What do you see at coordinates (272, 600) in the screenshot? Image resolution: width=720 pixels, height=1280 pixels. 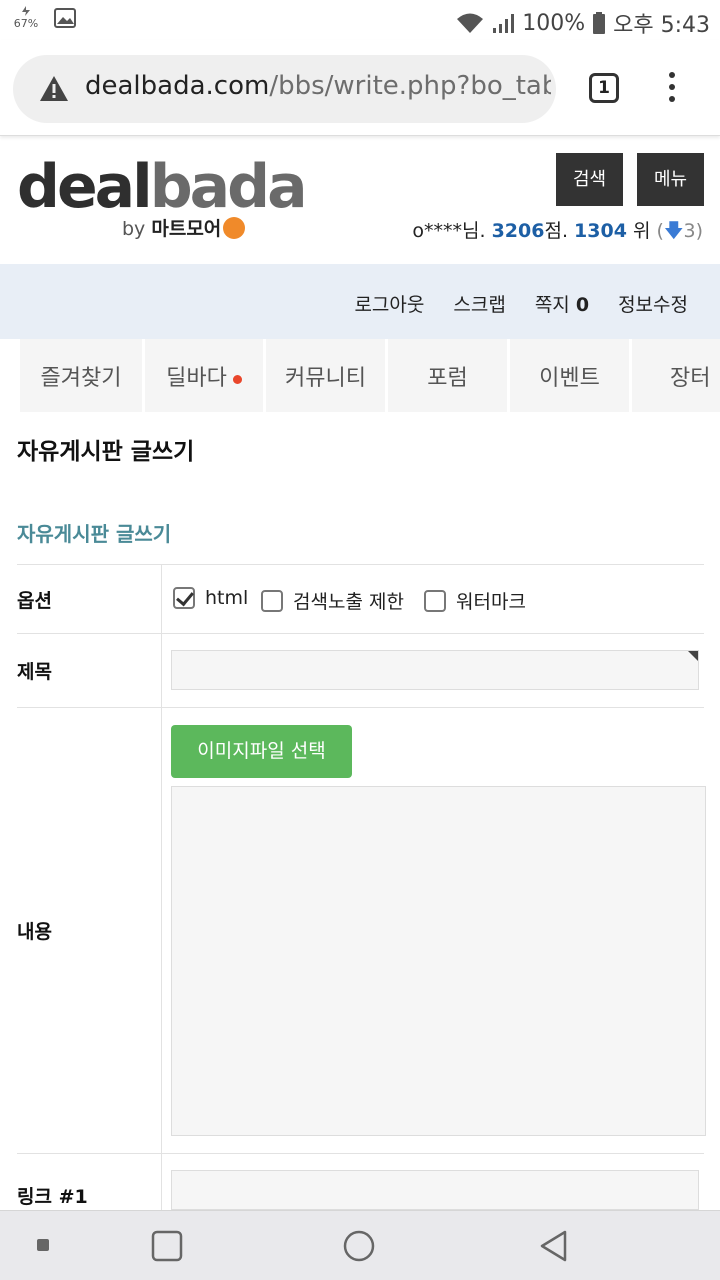 I see `search-exposure-checkbox` at bounding box center [272, 600].